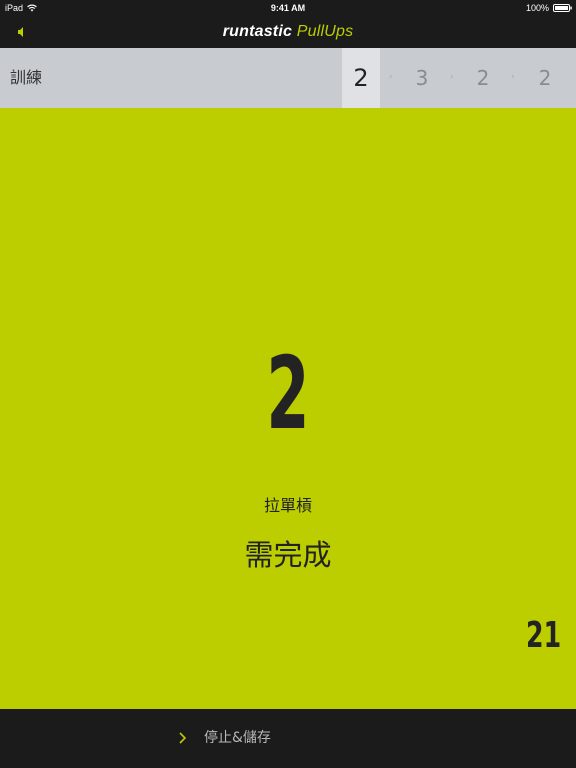  What do you see at coordinates (287, 505) in the screenshot?
I see `exercise-name: 拉單槓` at bounding box center [287, 505].